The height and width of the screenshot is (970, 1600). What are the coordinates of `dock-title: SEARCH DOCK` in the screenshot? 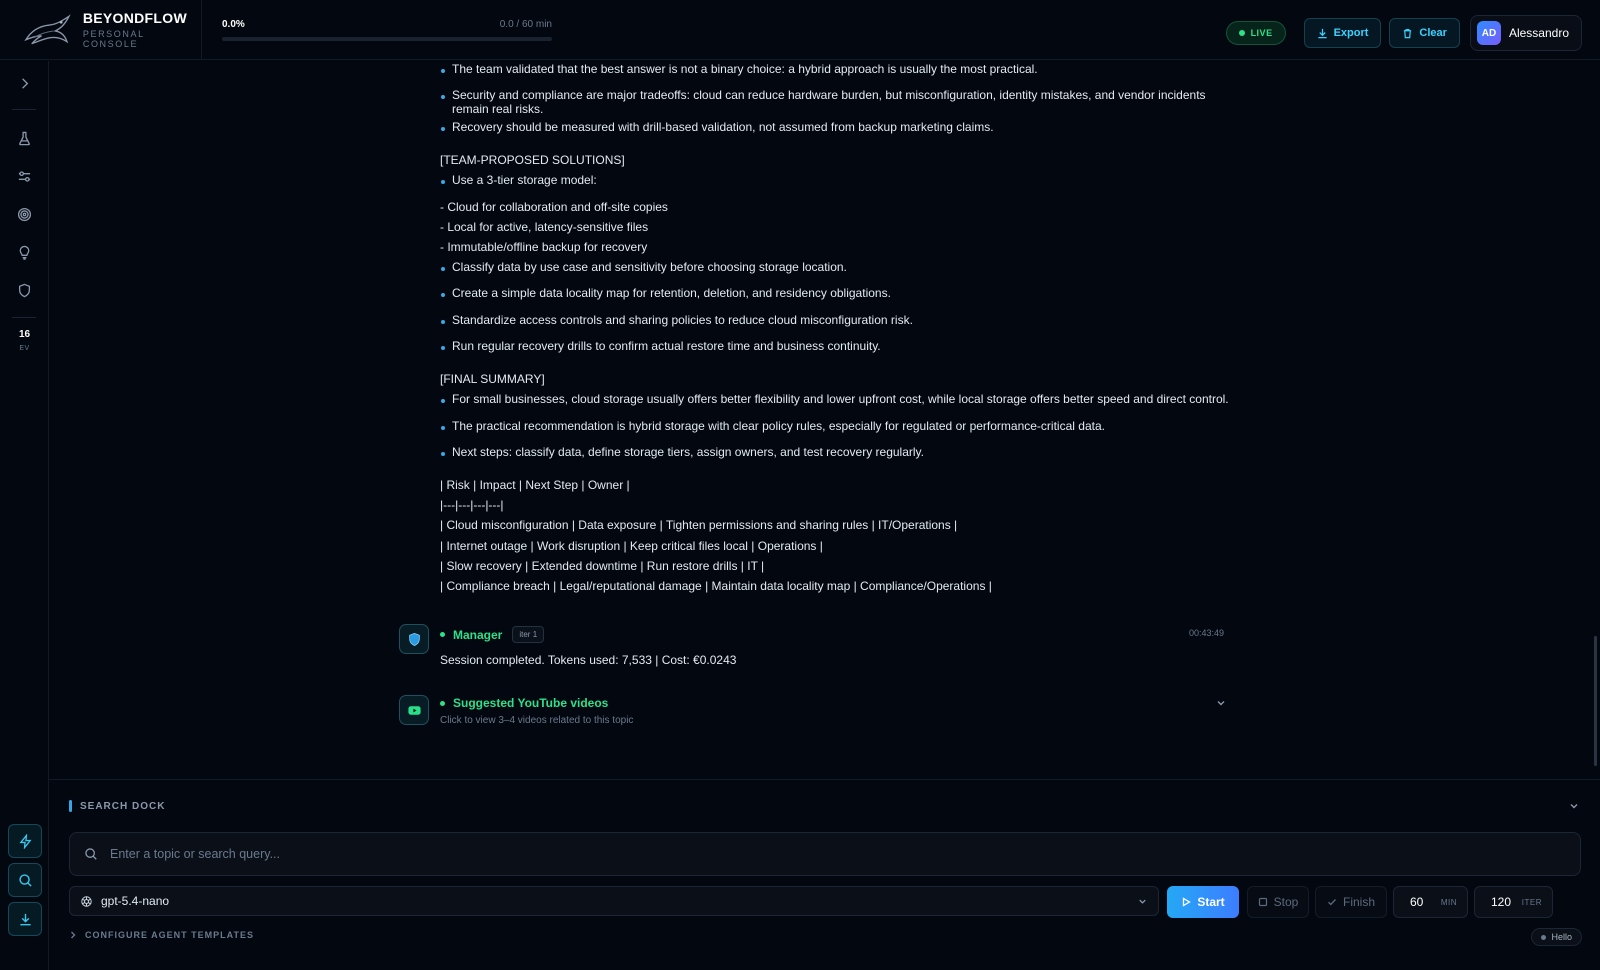 It's located at (117, 806).